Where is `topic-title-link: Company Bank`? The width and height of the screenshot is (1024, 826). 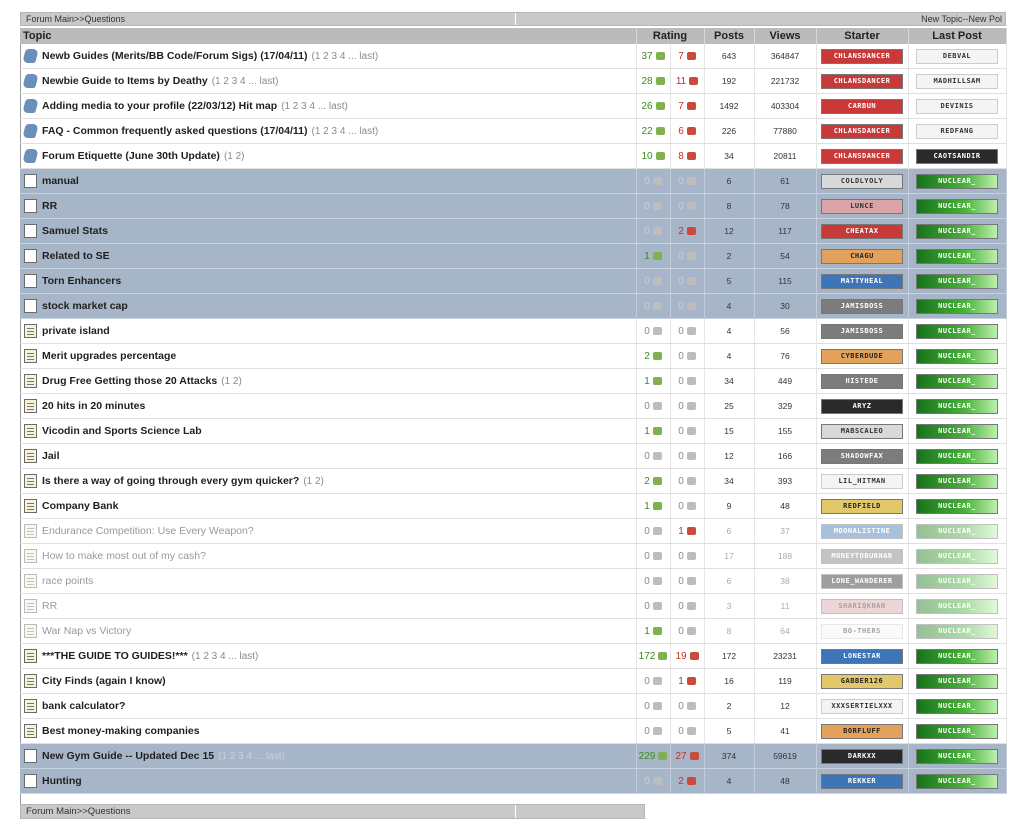 topic-title-link: Company Bank is located at coordinates (80, 506).